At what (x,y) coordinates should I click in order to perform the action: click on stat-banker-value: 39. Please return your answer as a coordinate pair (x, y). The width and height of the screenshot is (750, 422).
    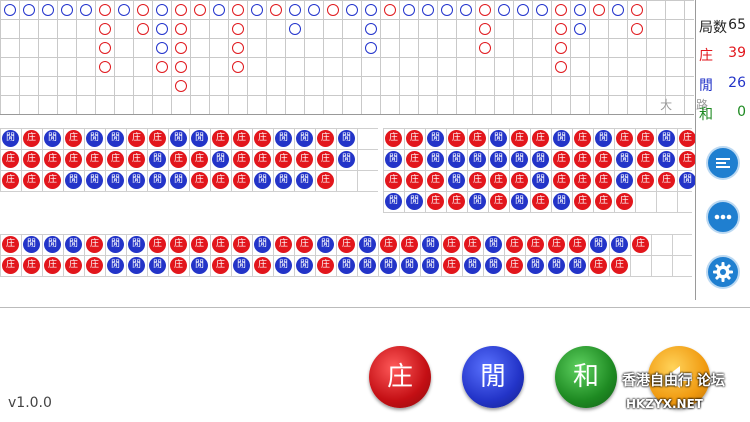
    Looking at the image, I should click on (737, 53).